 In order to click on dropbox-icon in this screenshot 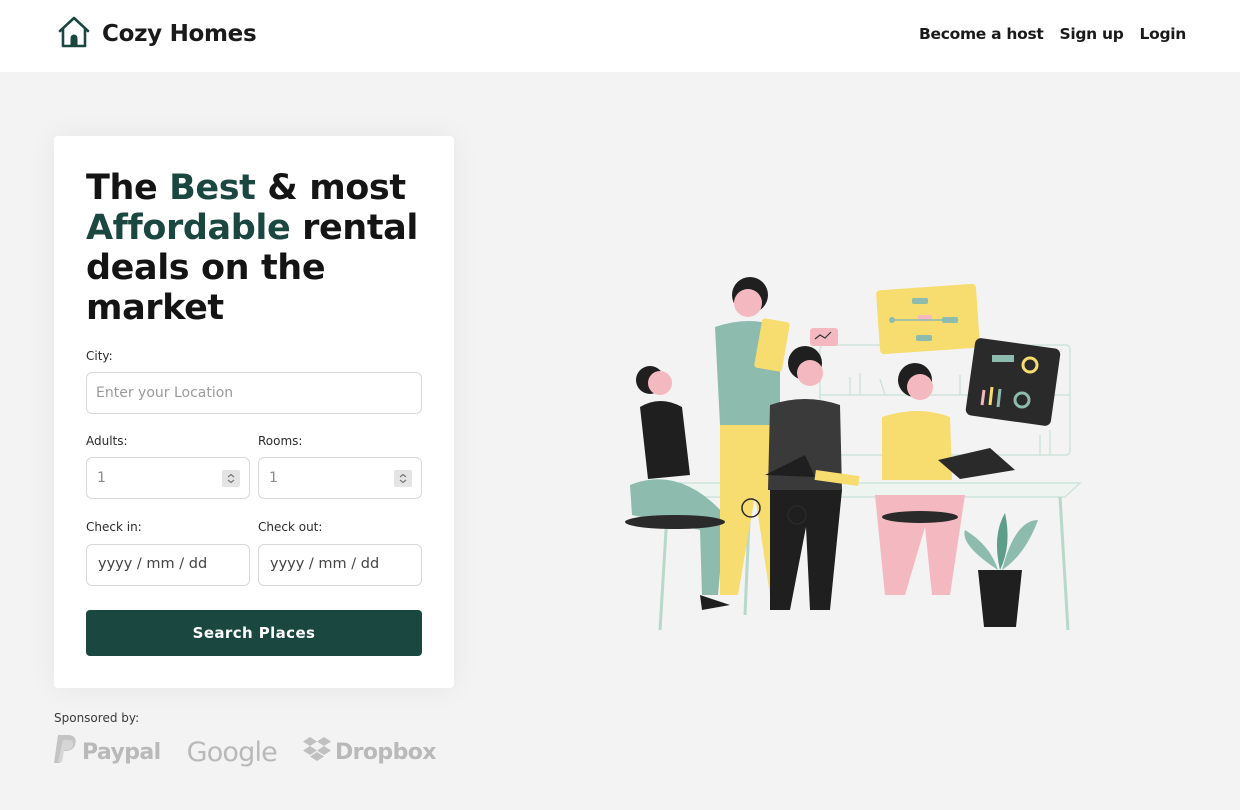, I will do `click(317, 752)`.